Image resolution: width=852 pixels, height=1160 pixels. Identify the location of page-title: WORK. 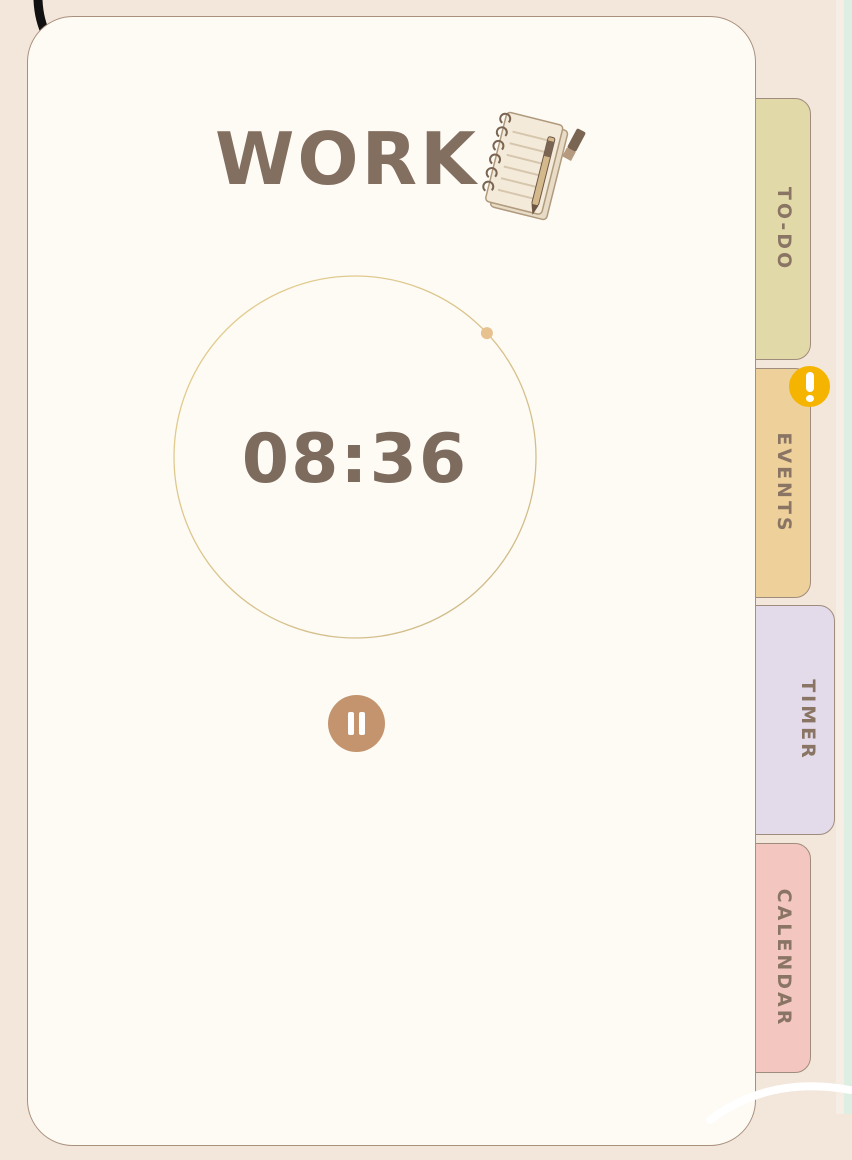
(347, 159).